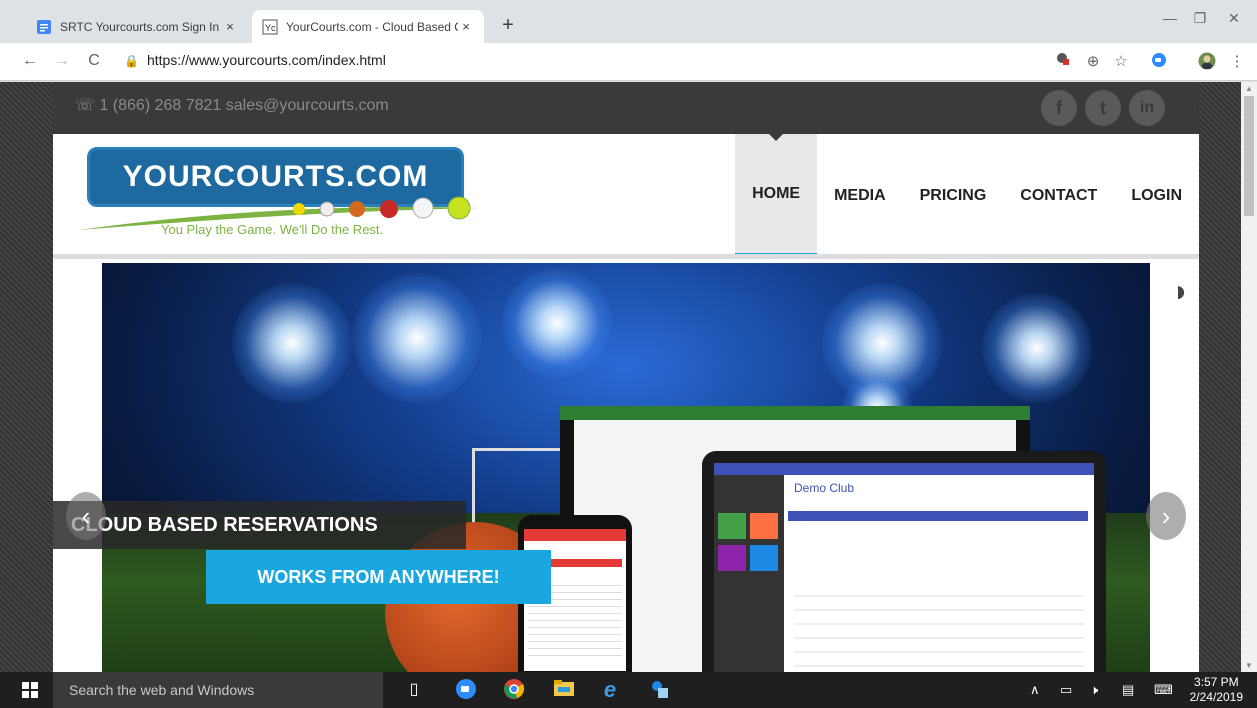 The width and height of the screenshot is (1257, 708). I want to click on slide-caption-primary: CLOUD BASED RESERVATIONS, so click(259, 525).